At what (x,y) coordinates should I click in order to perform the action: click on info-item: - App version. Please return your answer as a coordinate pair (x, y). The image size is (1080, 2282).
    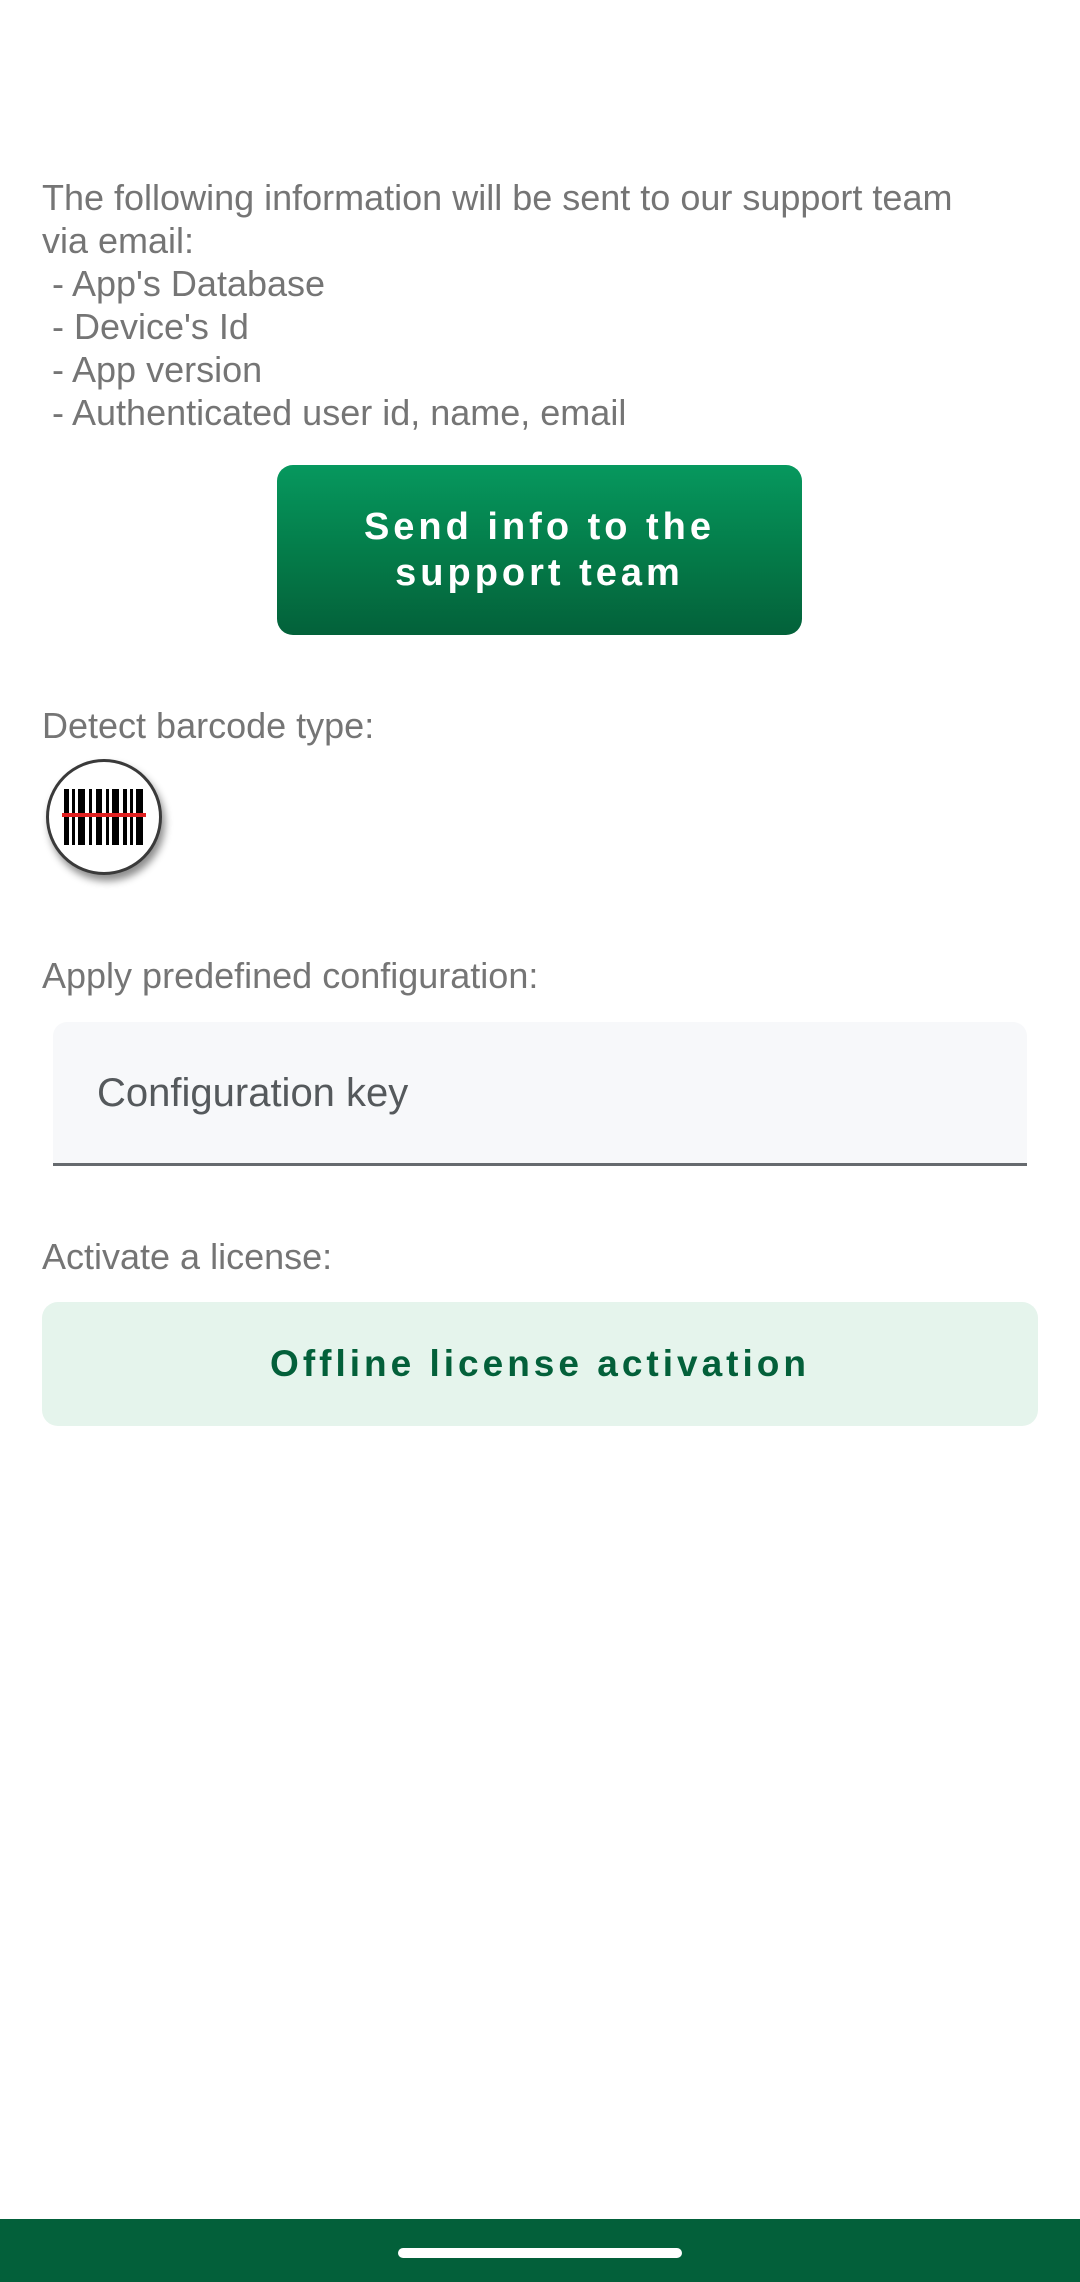
    Looking at the image, I should click on (152, 369).